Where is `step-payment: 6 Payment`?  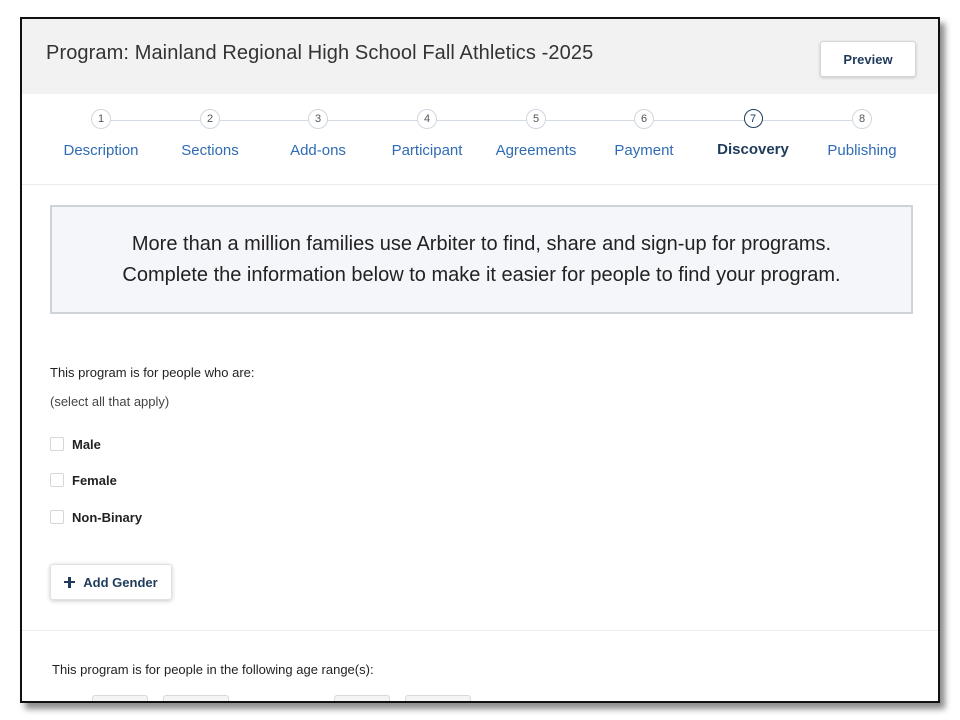 step-payment: 6 Payment is located at coordinates (644, 134).